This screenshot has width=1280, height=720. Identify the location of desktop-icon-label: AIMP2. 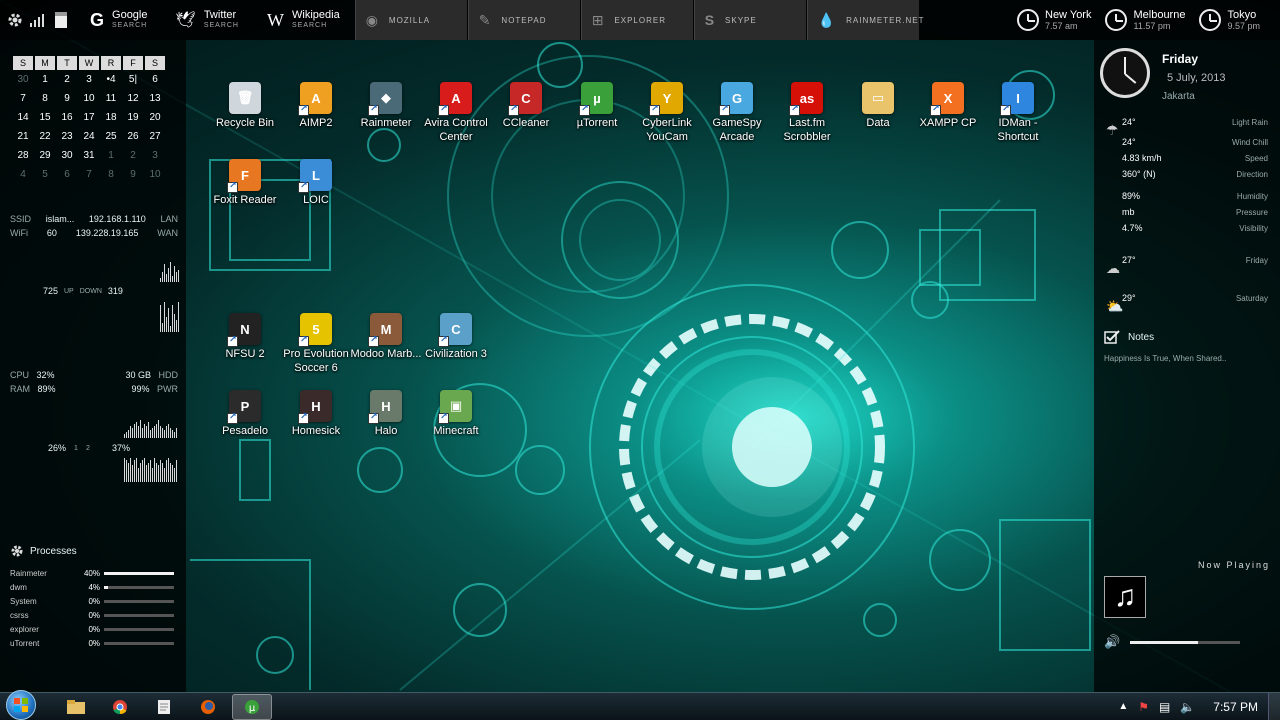
(316, 123).